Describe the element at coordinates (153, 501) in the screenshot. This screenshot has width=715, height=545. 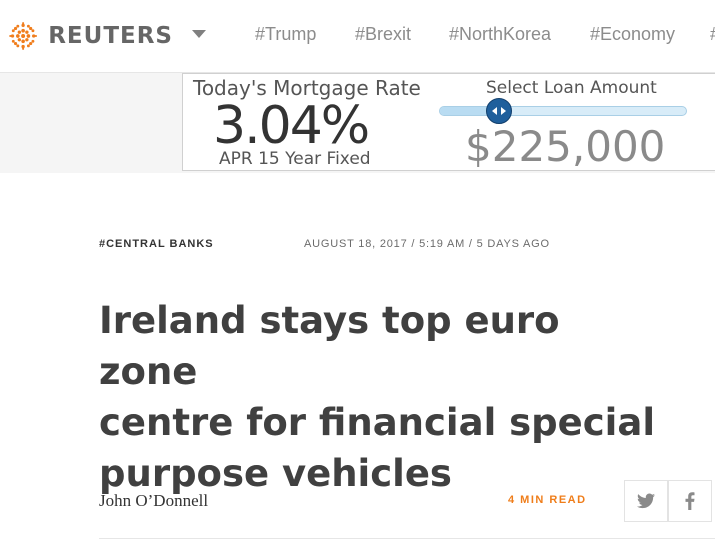
I see `author-byline: John O’Donnell` at that location.